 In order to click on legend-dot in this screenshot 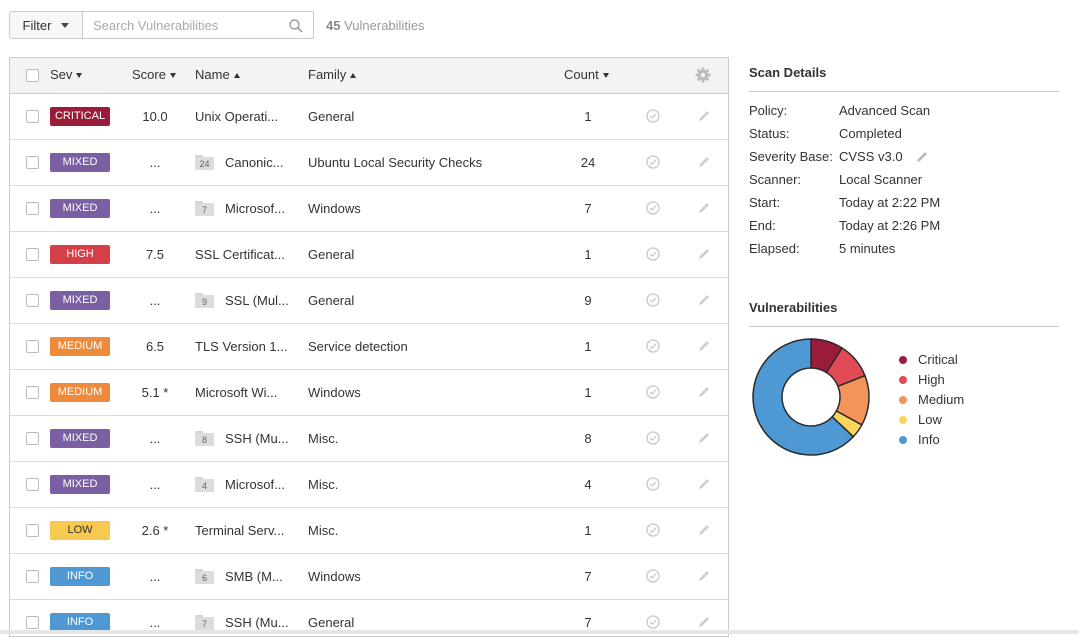, I will do `click(903, 439)`.